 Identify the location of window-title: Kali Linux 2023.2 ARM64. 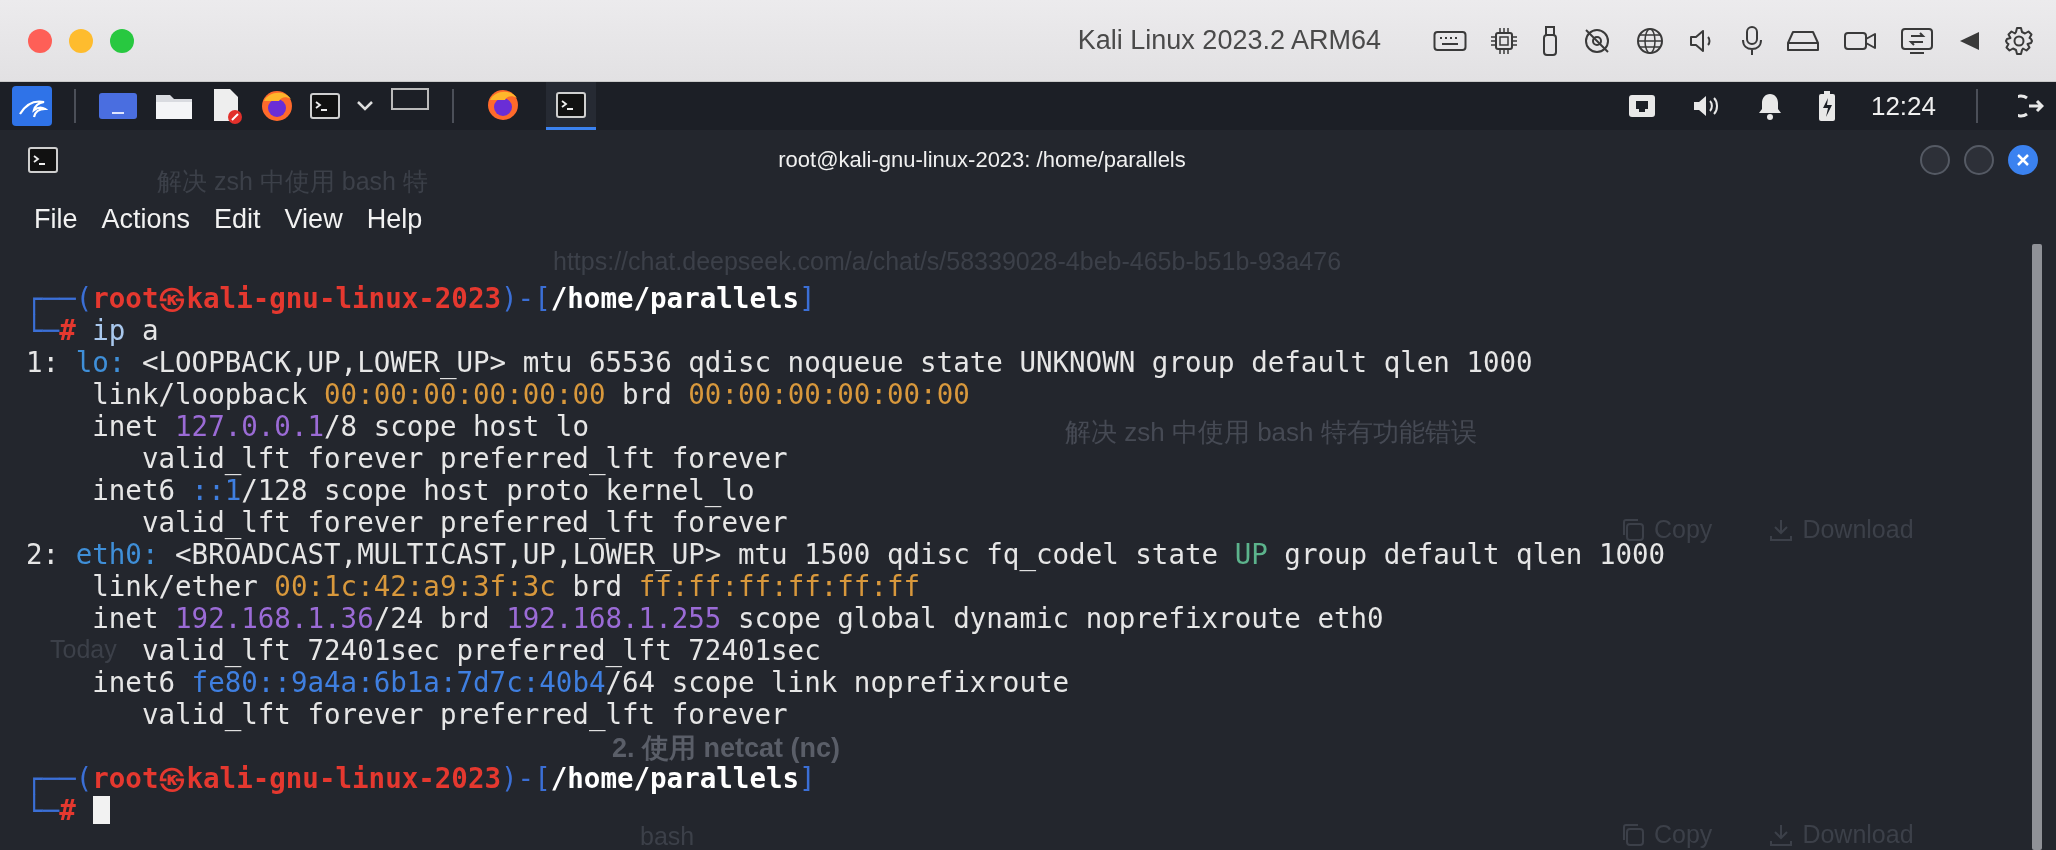
(1229, 40).